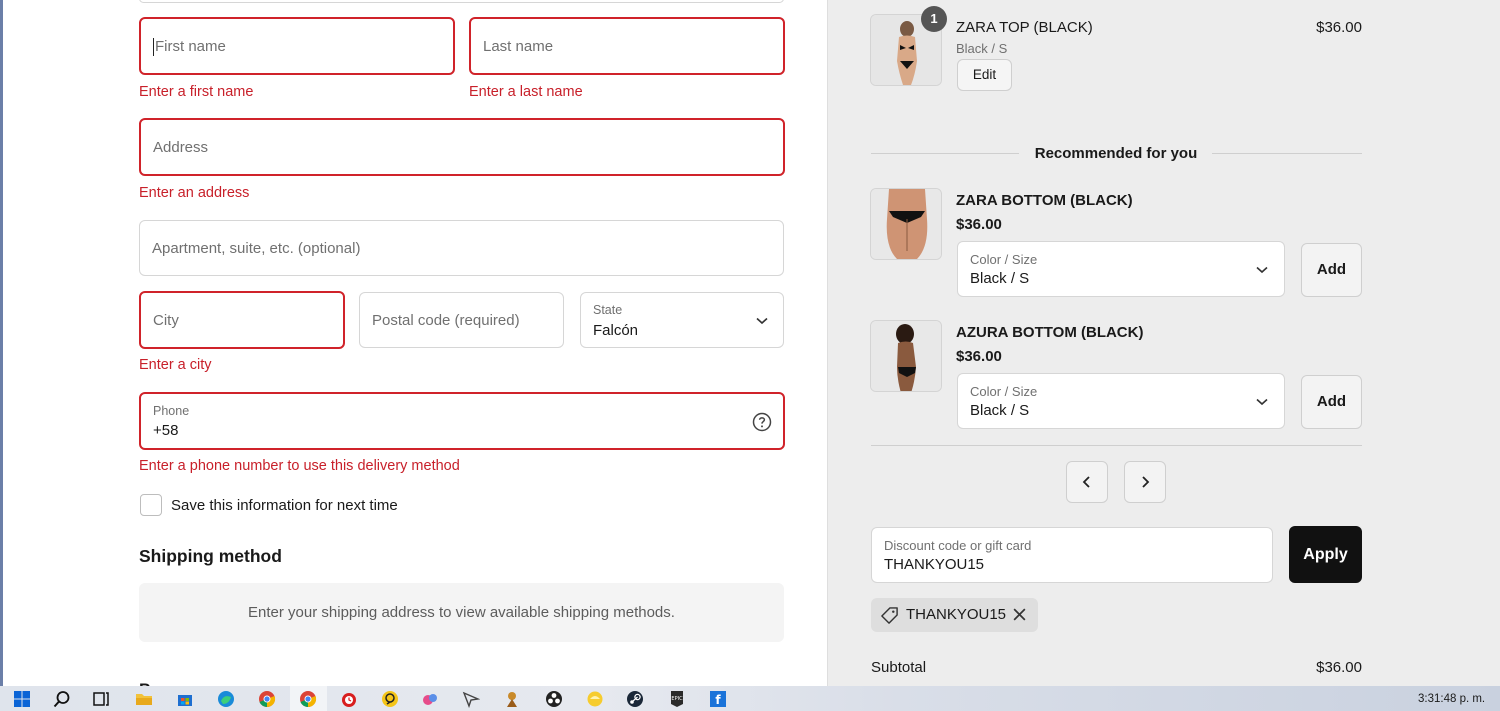 The image size is (1500, 711). What do you see at coordinates (635, 699) in the screenshot?
I see `steam-icon` at bounding box center [635, 699].